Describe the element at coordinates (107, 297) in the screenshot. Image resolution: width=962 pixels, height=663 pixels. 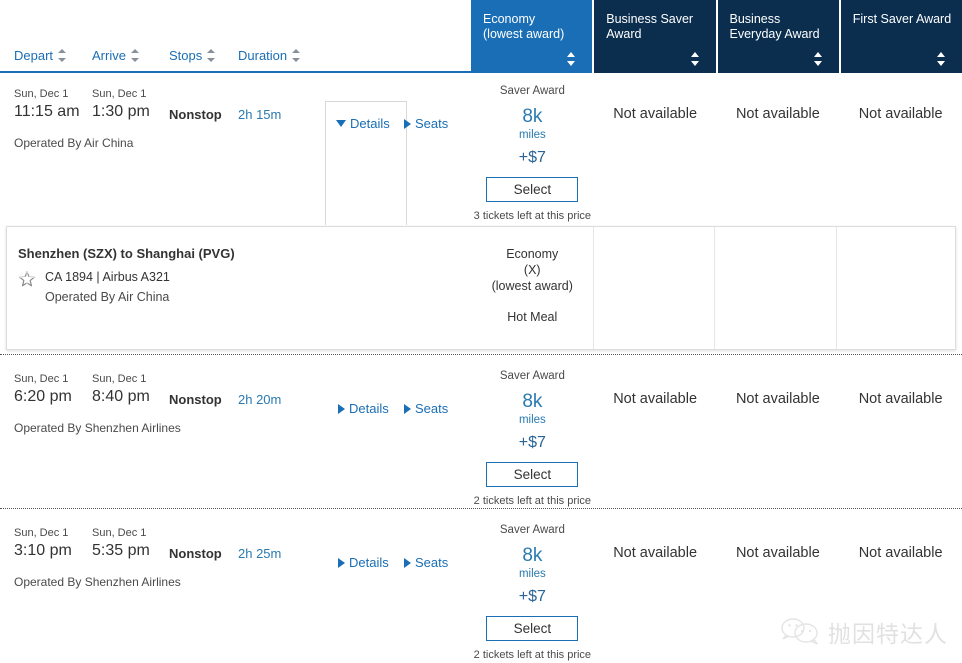
I see `details-operated-by: Operated By Air China` at that location.